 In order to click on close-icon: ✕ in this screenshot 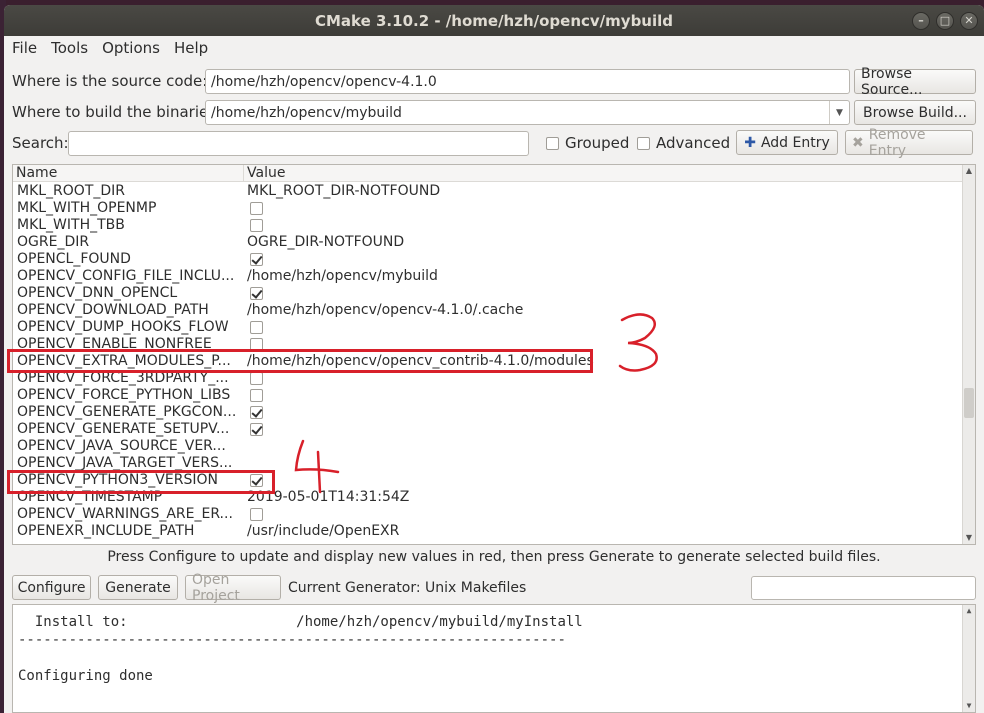, I will do `click(969, 21)`.